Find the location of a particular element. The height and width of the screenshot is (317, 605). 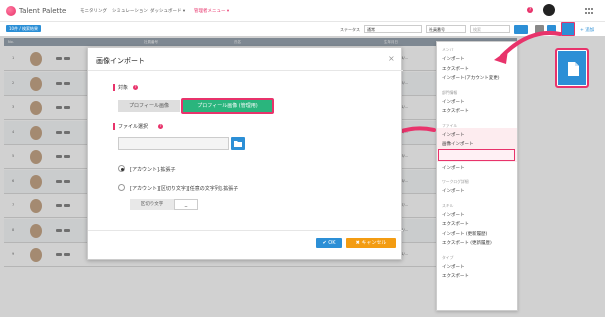

target-section-bar is located at coordinates (114, 87).